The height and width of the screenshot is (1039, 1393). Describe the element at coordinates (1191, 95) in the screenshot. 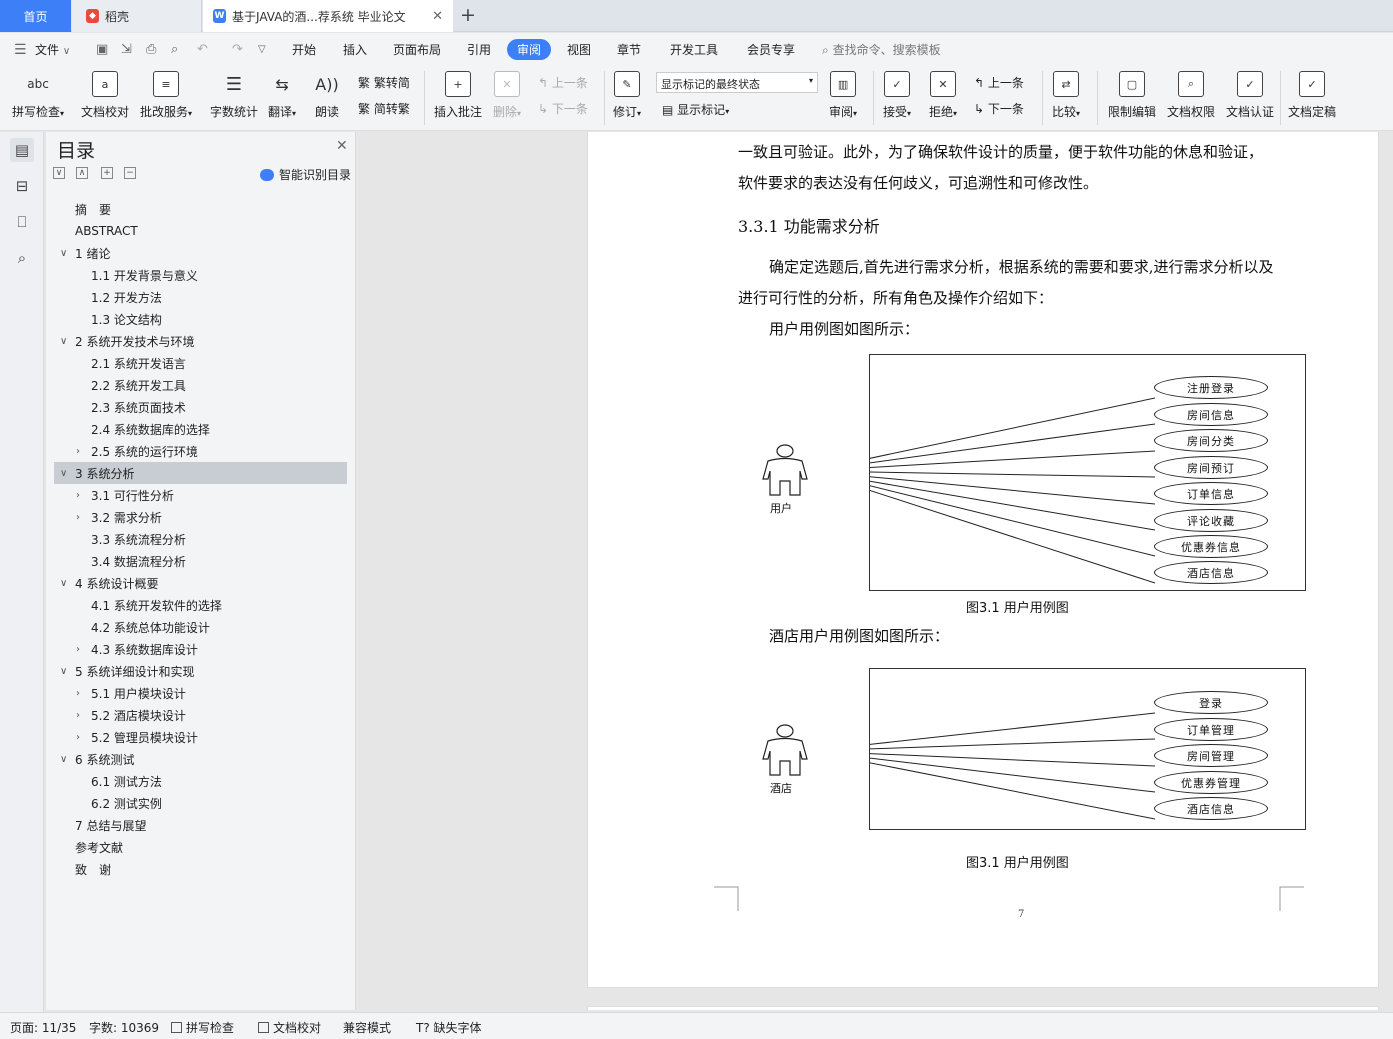

I see `doc-permission-button: ⌕ 文档权限` at that location.